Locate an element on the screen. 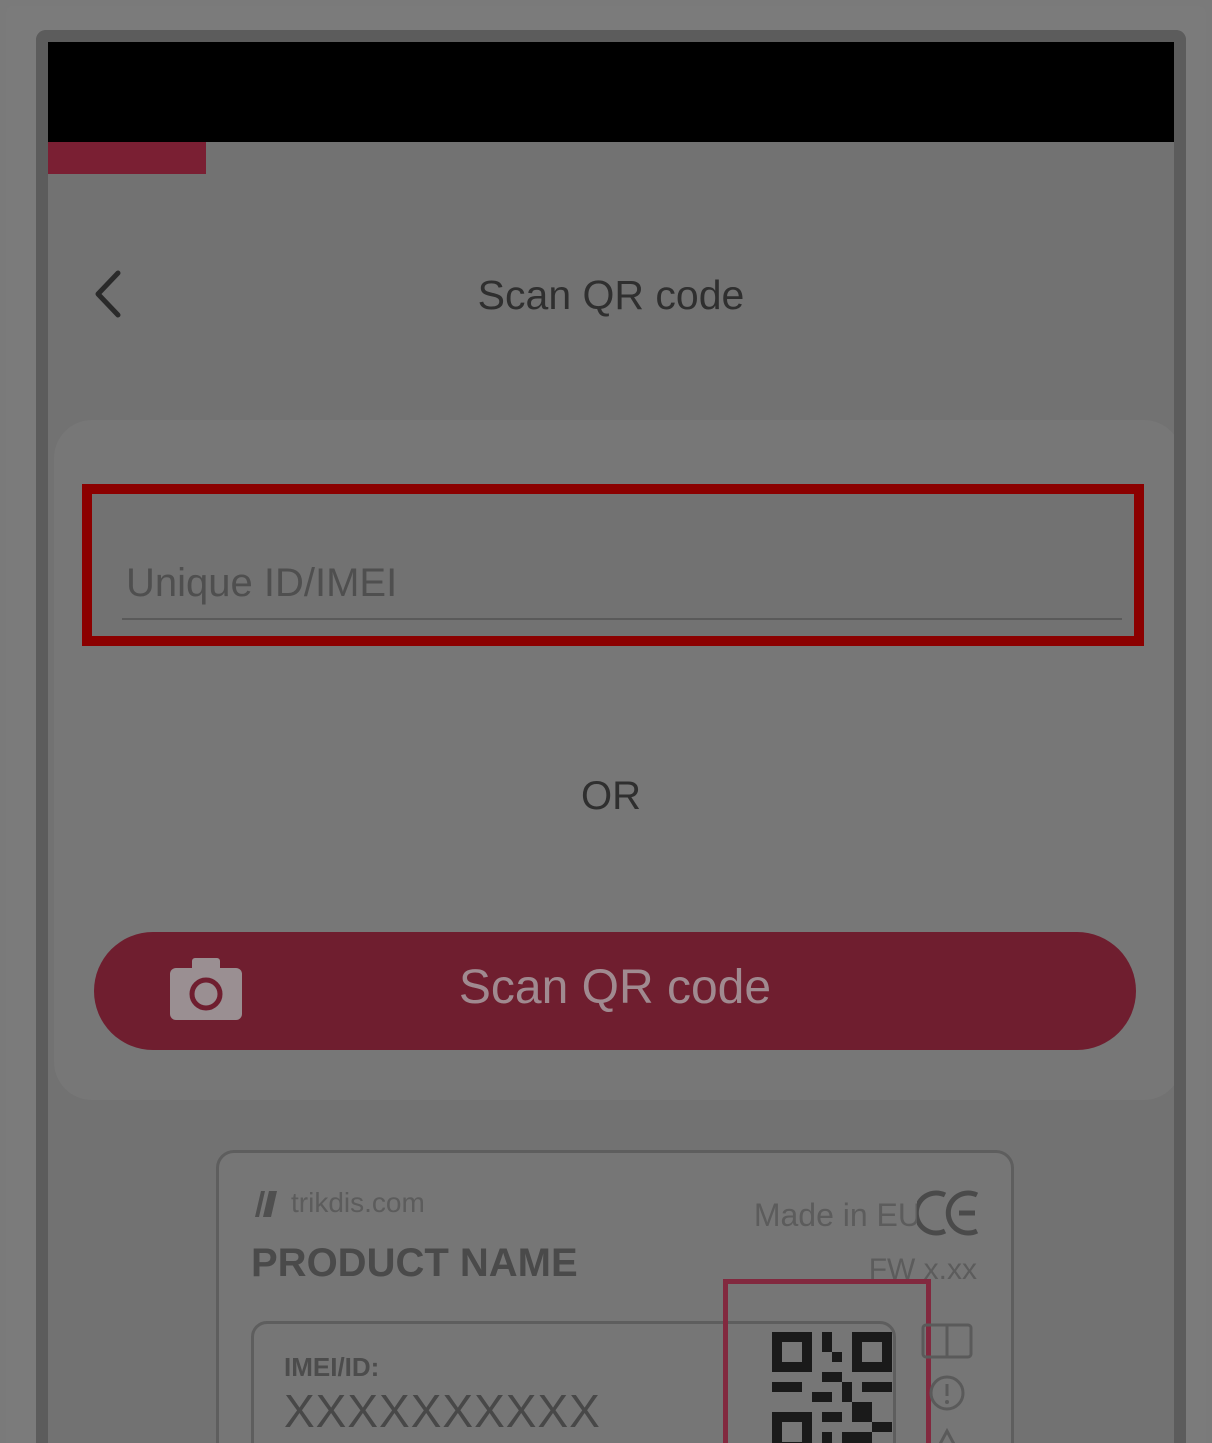 The height and width of the screenshot is (1443, 1212). imei-label: IMEI/ID: is located at coordinates (332, 1367).